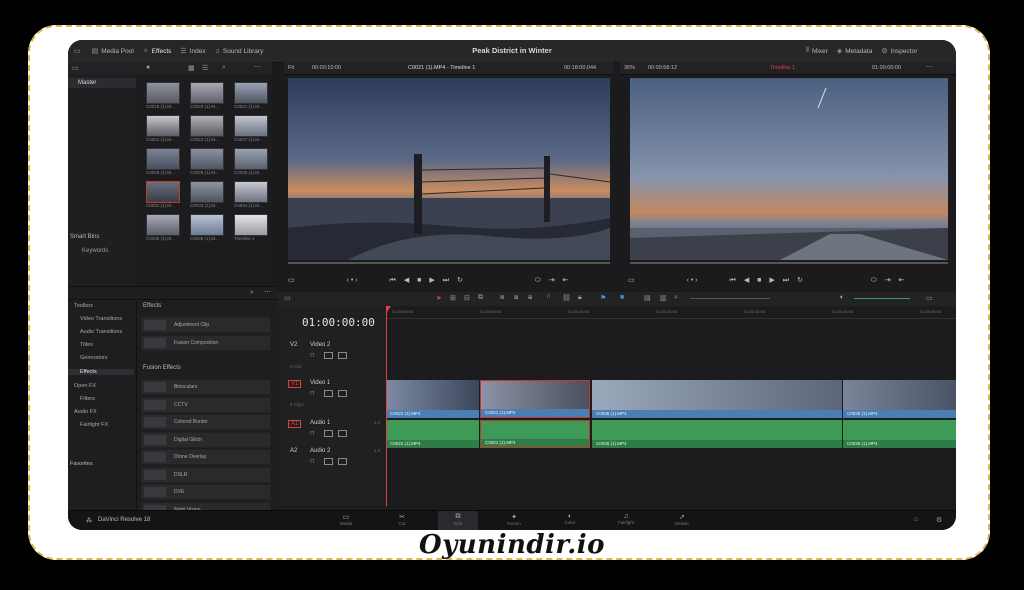 This screenshot has height=590, width=1024. What do you see at coordinates (647, 298) in the screenshot?
I see `zoom-full-icon: ▤` at bounding box center [647, 298].